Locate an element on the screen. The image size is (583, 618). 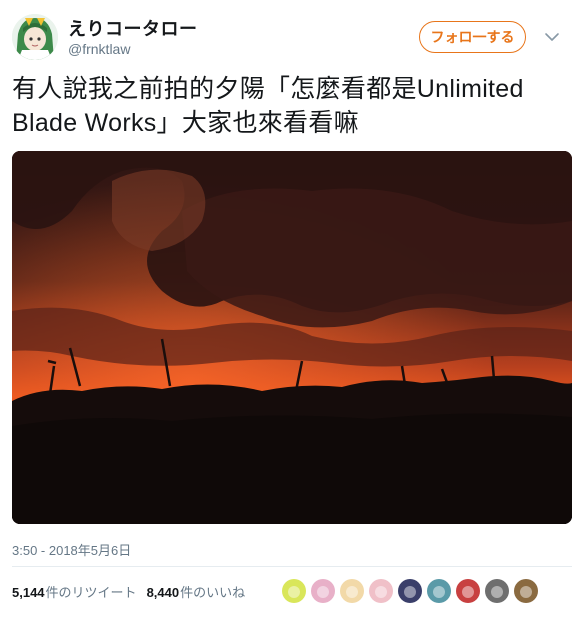
likes-count: 8,440 is located at coordinates (163, 592).